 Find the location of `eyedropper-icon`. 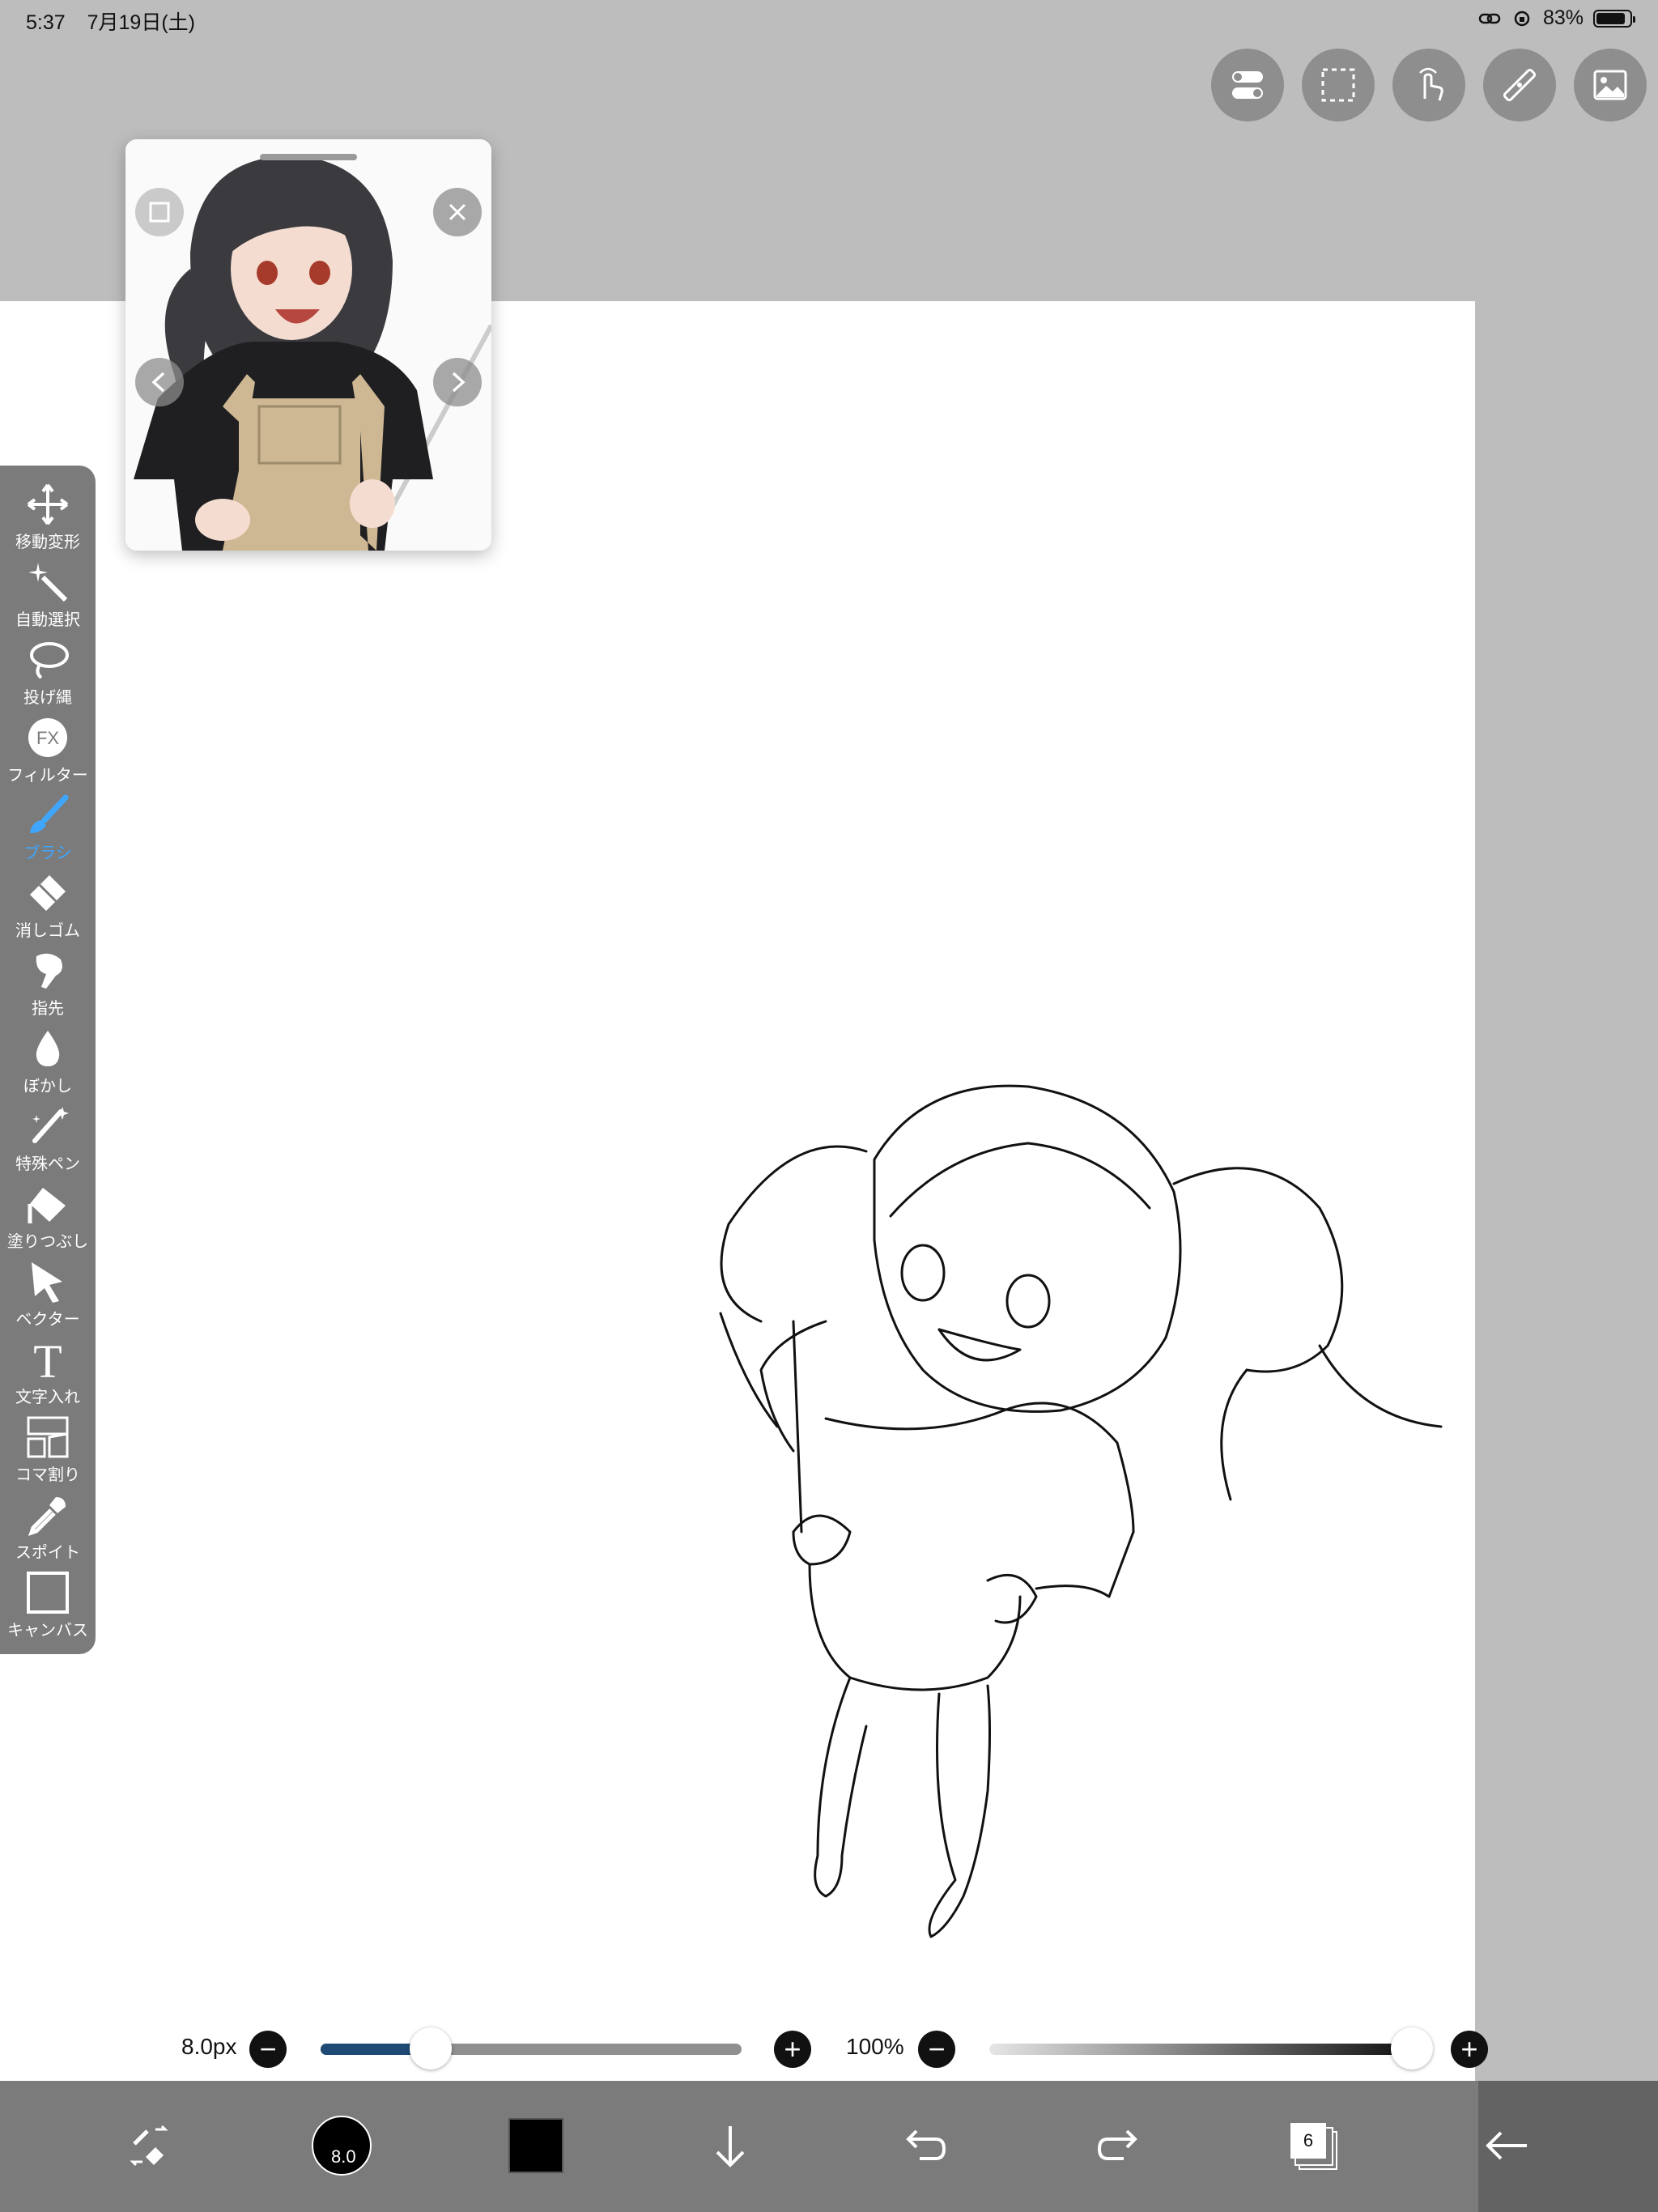

eyedropper-icon is located at coordinates (47, 1516).